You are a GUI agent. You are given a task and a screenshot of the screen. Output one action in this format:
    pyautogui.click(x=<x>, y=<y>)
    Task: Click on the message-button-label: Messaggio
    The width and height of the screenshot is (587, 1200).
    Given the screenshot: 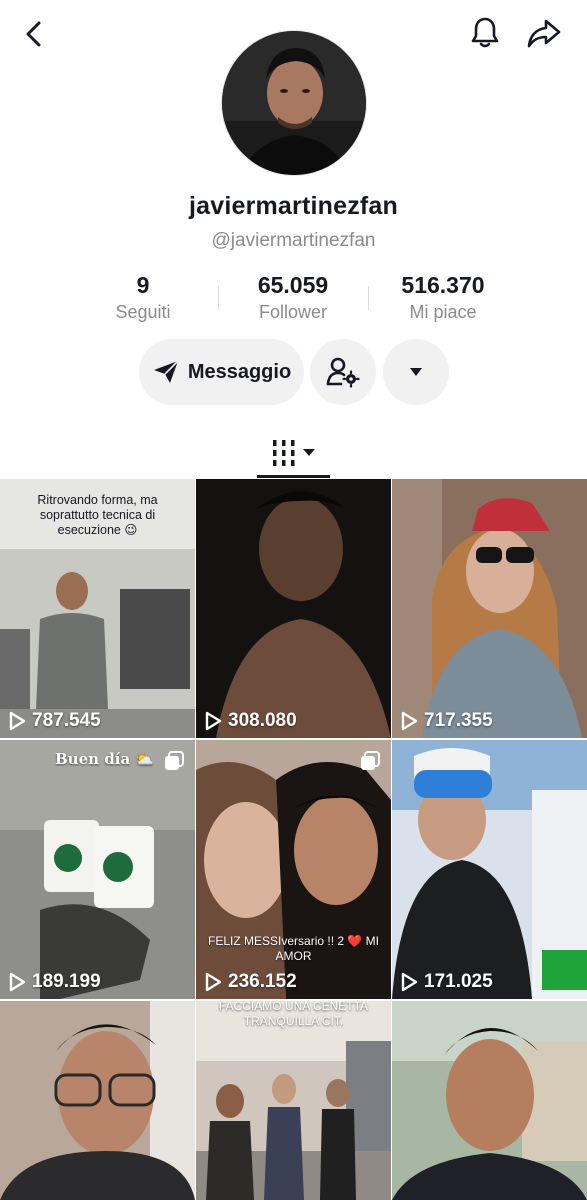 What is the action you would take?
    pyautogui.click(x=239, y=371)
    